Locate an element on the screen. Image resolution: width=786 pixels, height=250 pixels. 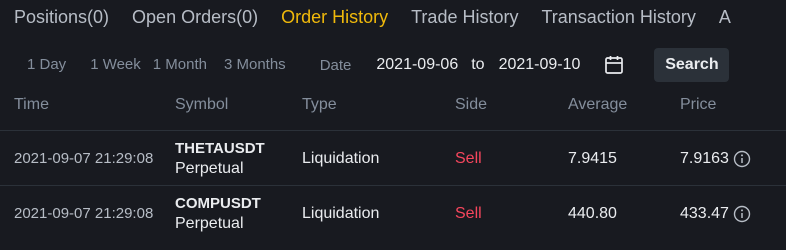
row-average: 440.80 is located at coordinates (592, 213).